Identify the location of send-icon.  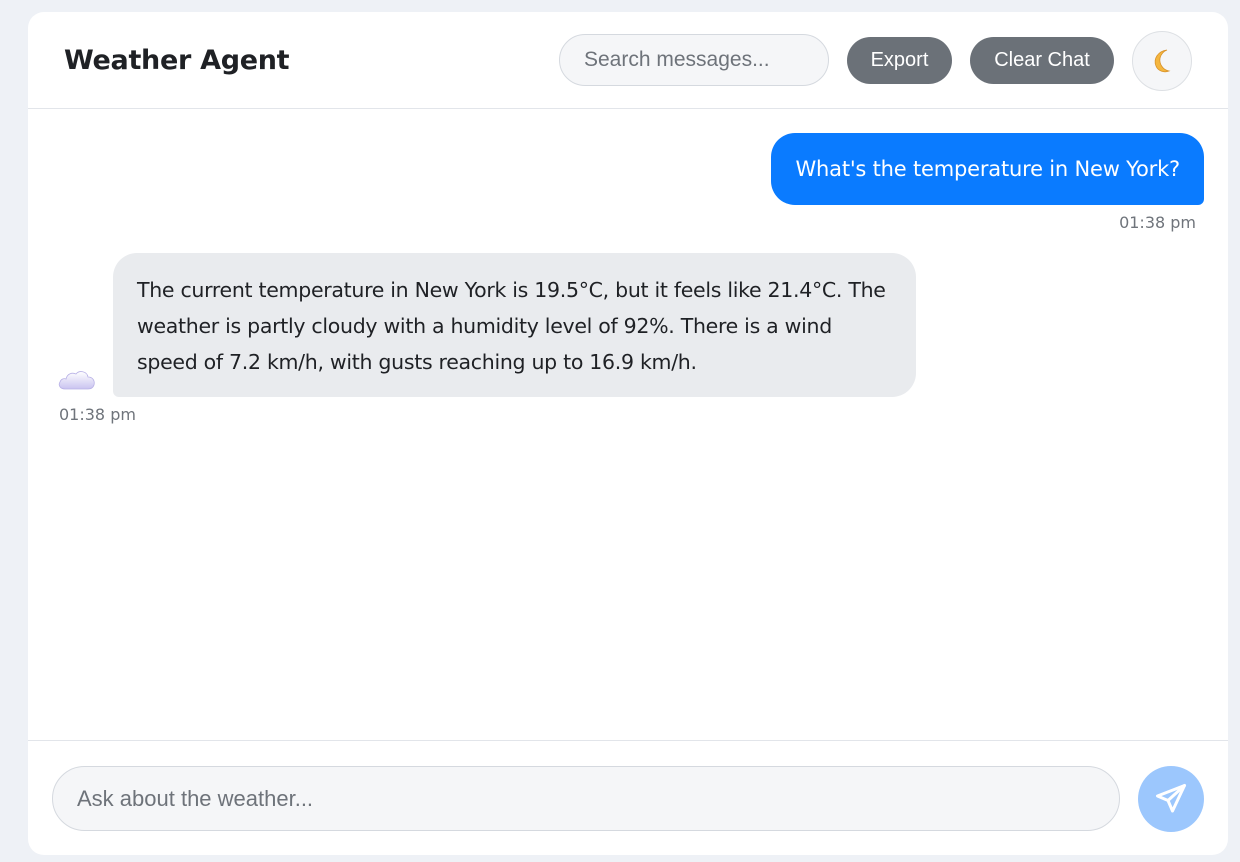
(1171, 799).